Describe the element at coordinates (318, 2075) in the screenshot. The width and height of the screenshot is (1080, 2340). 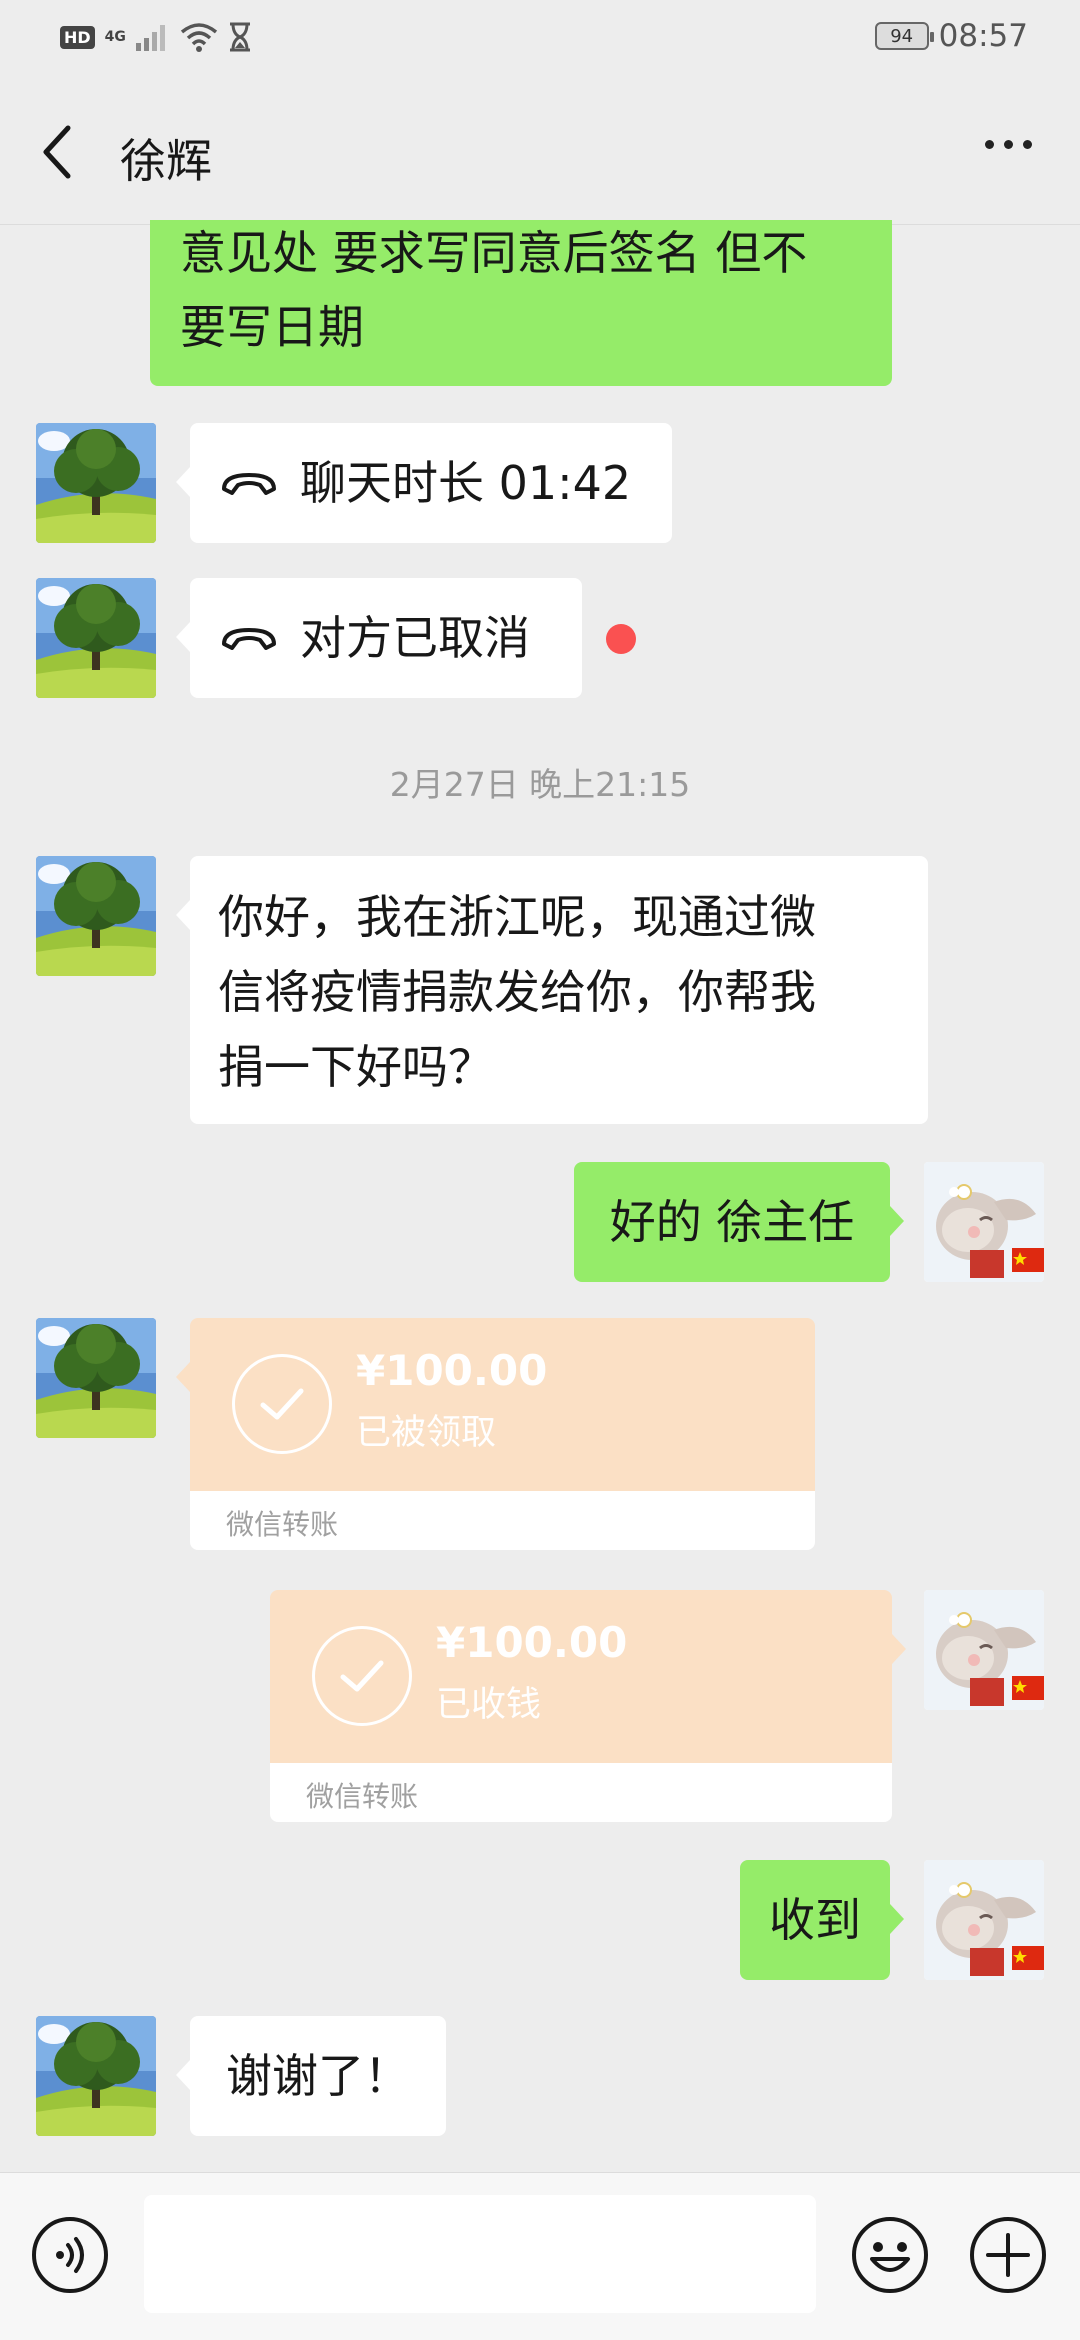
I see `message-text: 谢谢了！` at that location.